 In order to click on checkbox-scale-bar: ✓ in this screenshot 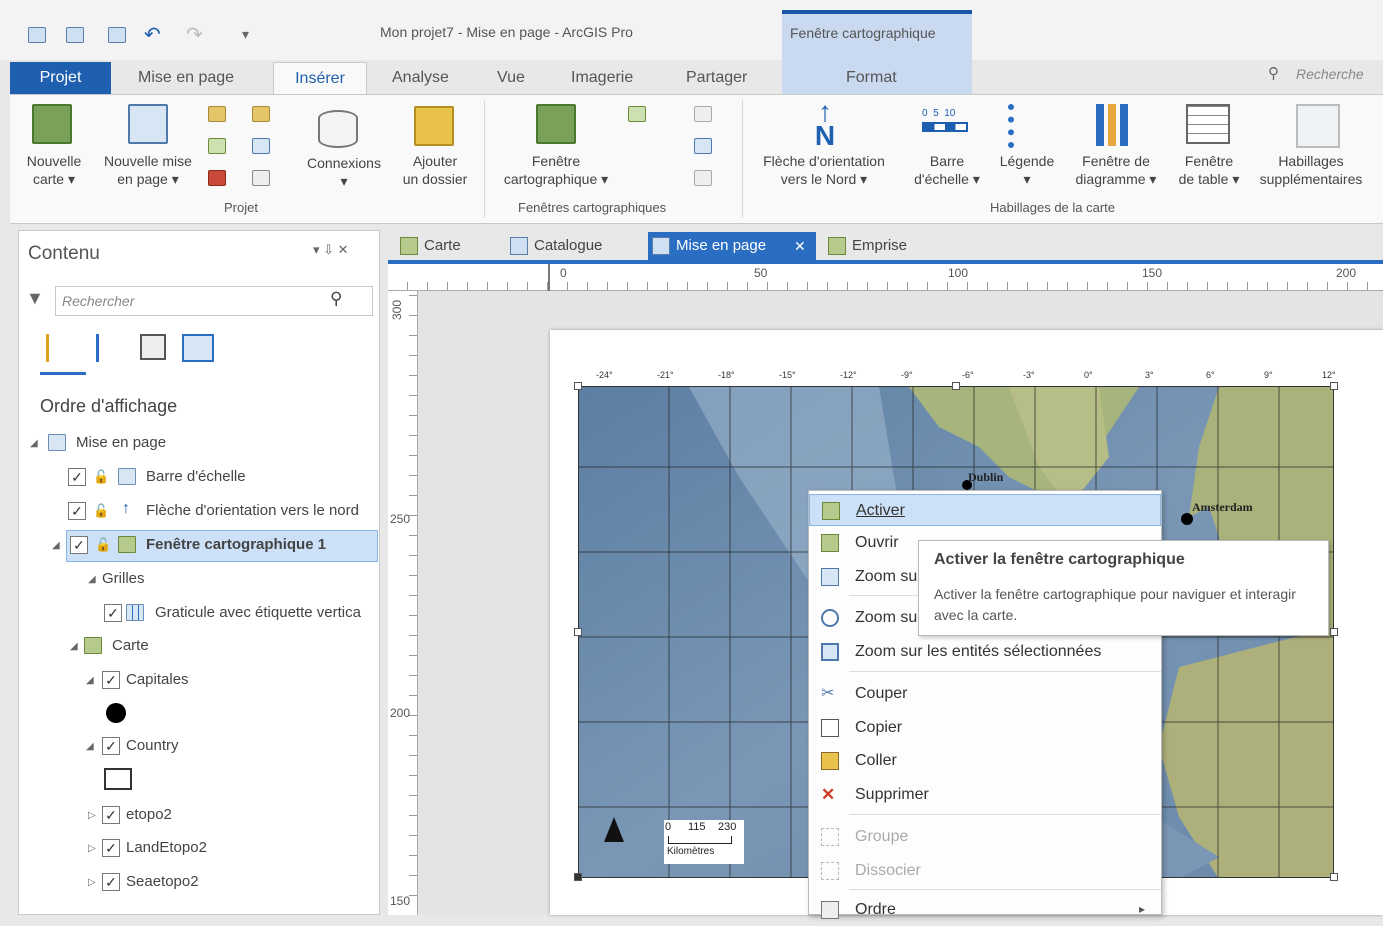, I will do `click(77, 477)`.